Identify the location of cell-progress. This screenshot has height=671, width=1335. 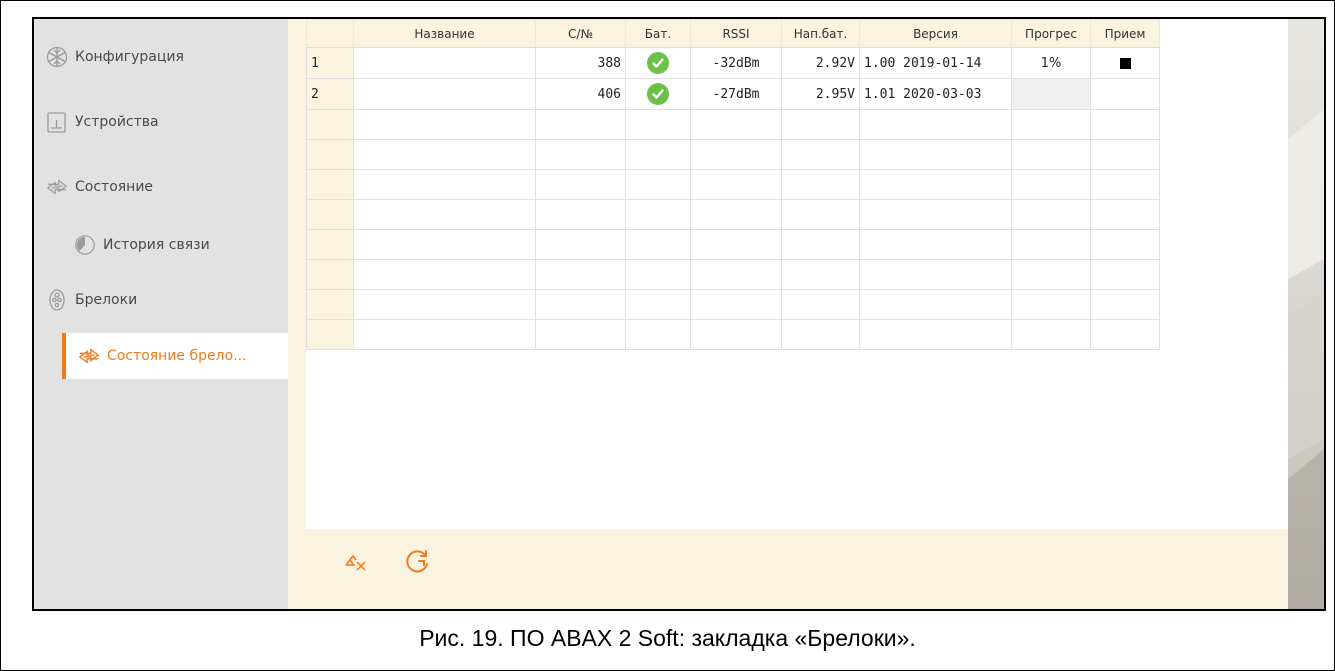
(1051, 94).